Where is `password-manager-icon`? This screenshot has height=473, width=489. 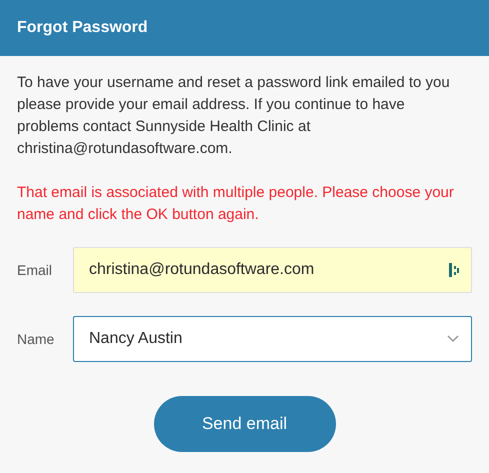 password-manager-icon is located at coordinates (454, 270).